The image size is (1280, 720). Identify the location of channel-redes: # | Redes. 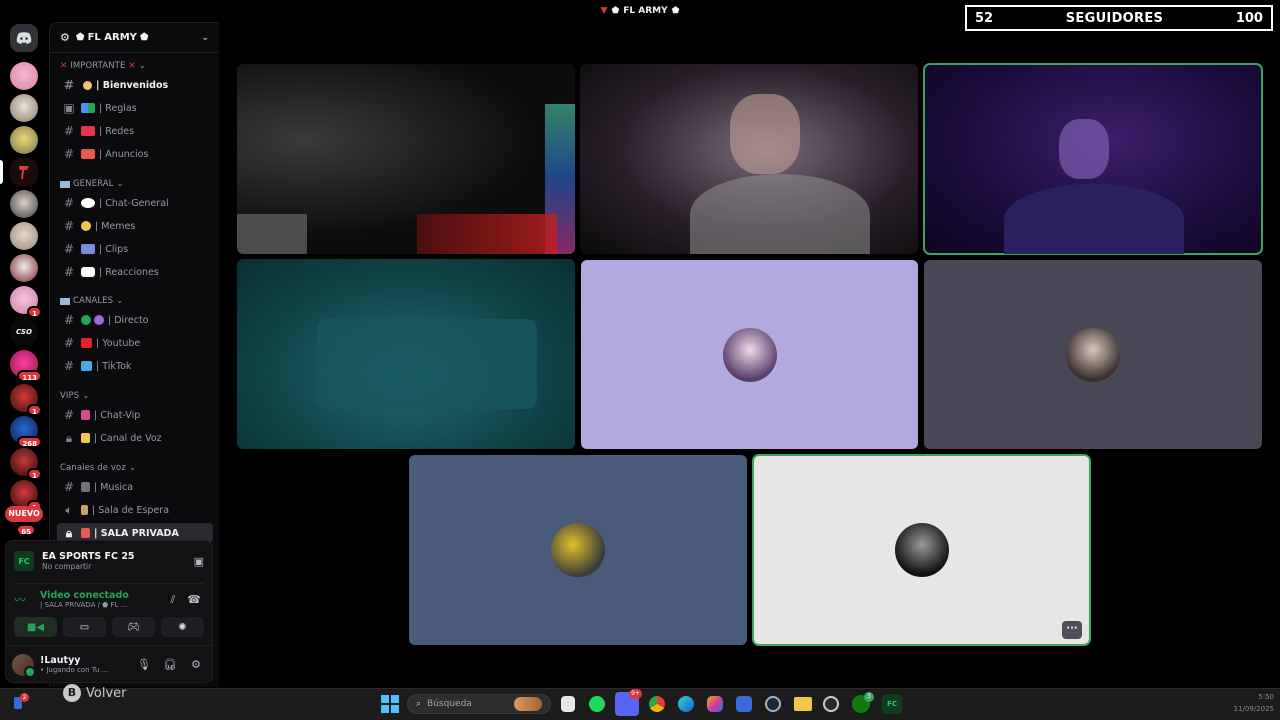
(135, 131).